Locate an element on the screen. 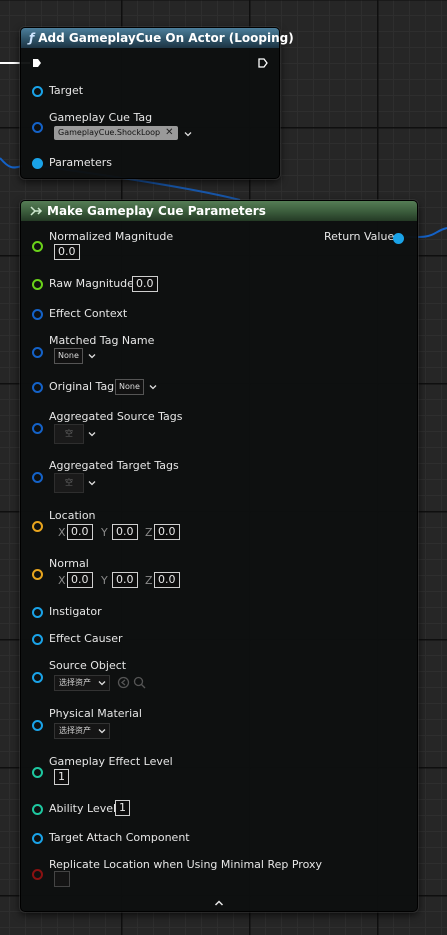 The height and width of the screenshot is (935, 447). parameters-pin is located at coordinates (37, 163).